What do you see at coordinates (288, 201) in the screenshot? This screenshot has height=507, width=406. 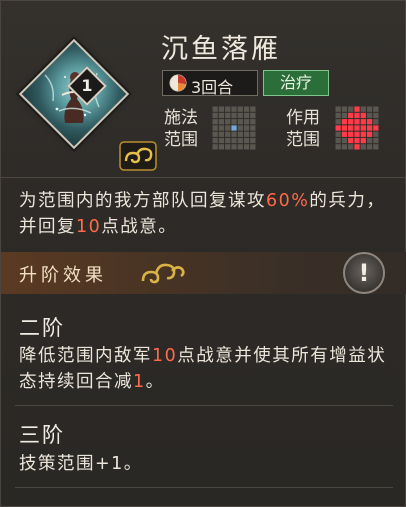 I see `highlight-value: 60%` at bounding box center [288, 201].